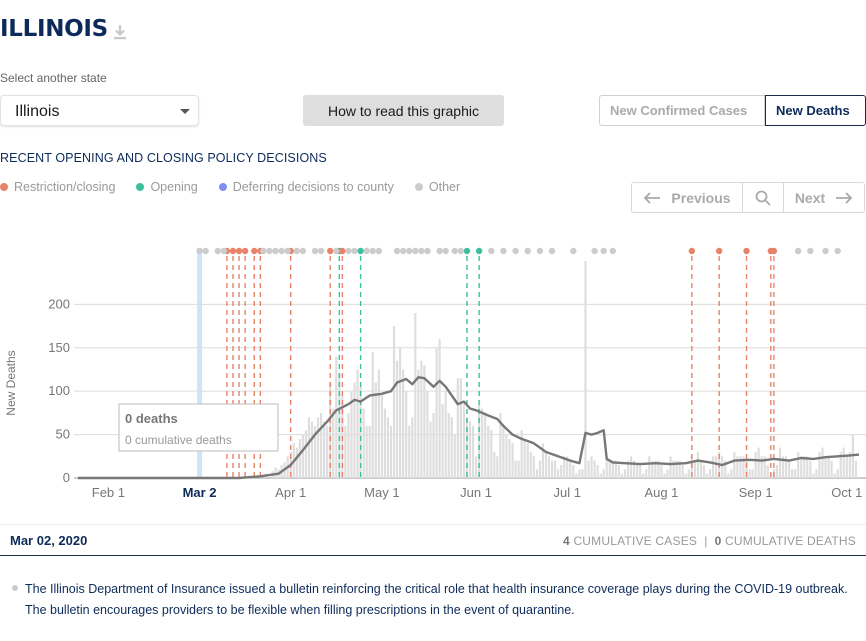  I want to click on chart-tooltip: 0 deaths 0 cumulative deaths, so click(198, 427).